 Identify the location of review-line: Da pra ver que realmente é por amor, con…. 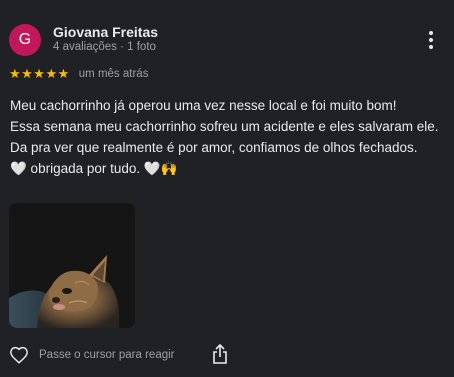
(214, 147).